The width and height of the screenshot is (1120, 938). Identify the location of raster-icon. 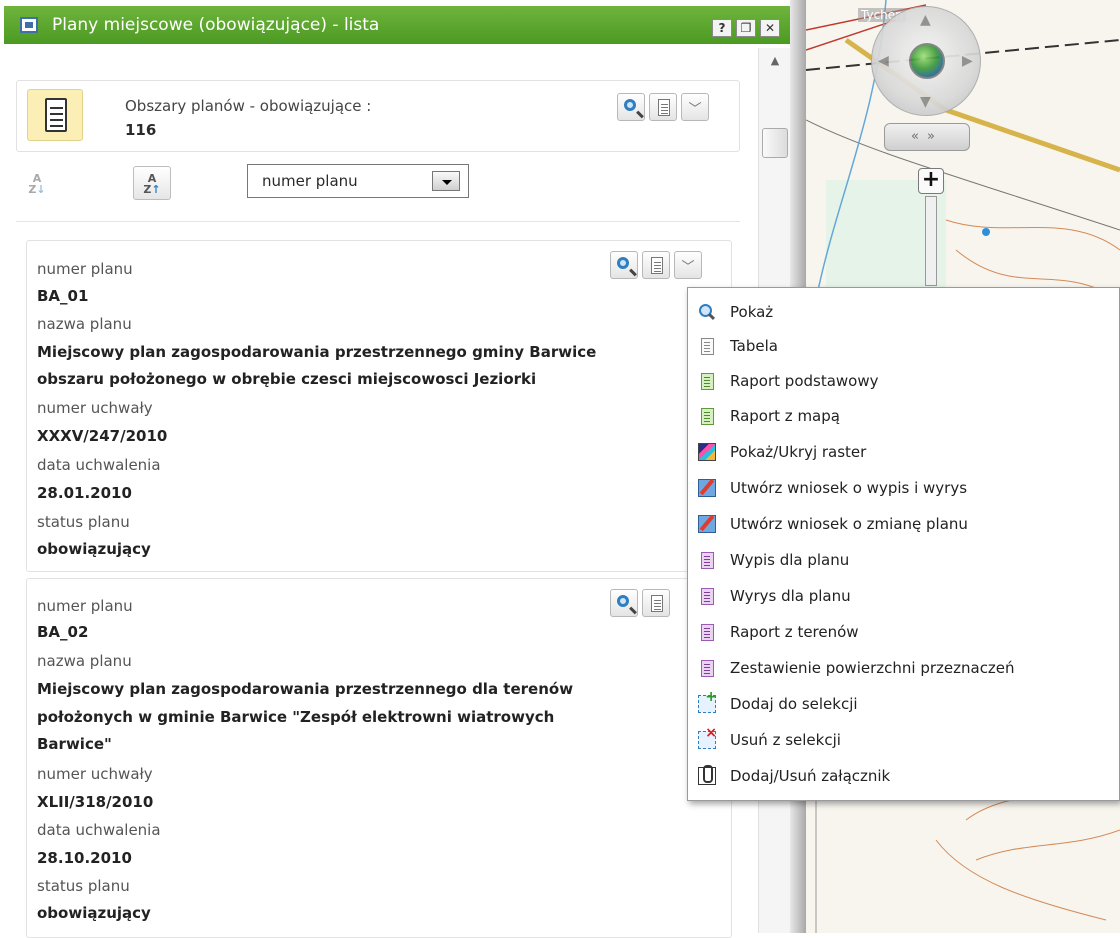
(707, 452).